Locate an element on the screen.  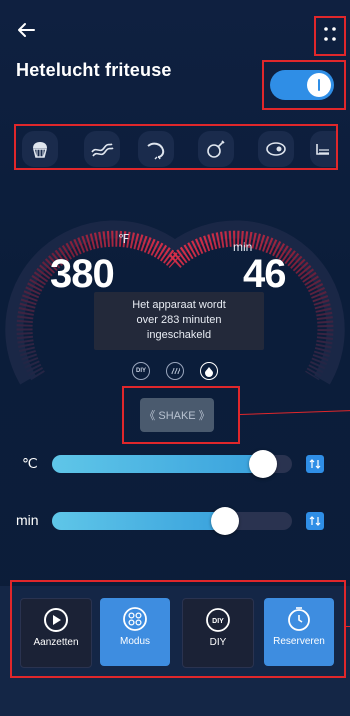
flame-icon is located at coordinates (209, 371).